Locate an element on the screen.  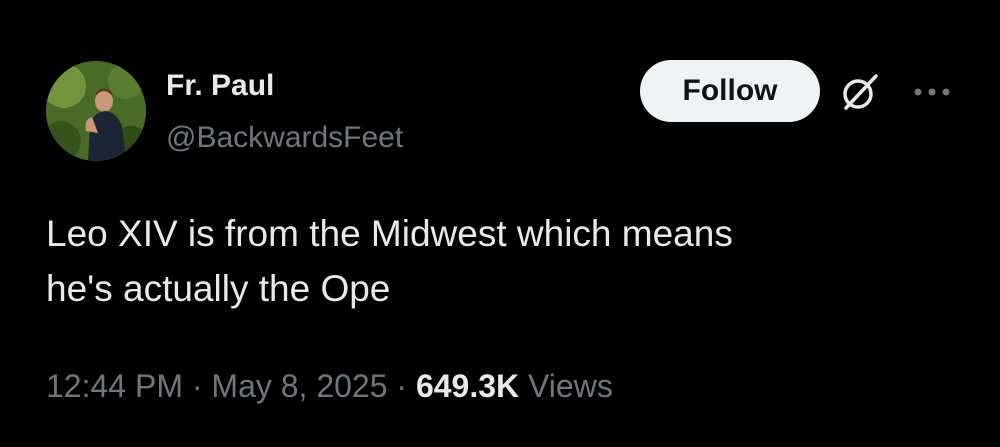
views-label: Views is located at coordinates (566, 386).